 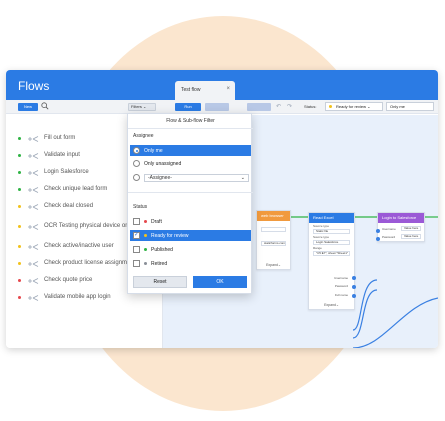 What do you see at coordinates (397, 106) in the screenshot?
I see `assignee-value: Only me` at bounding box center [397, 106].